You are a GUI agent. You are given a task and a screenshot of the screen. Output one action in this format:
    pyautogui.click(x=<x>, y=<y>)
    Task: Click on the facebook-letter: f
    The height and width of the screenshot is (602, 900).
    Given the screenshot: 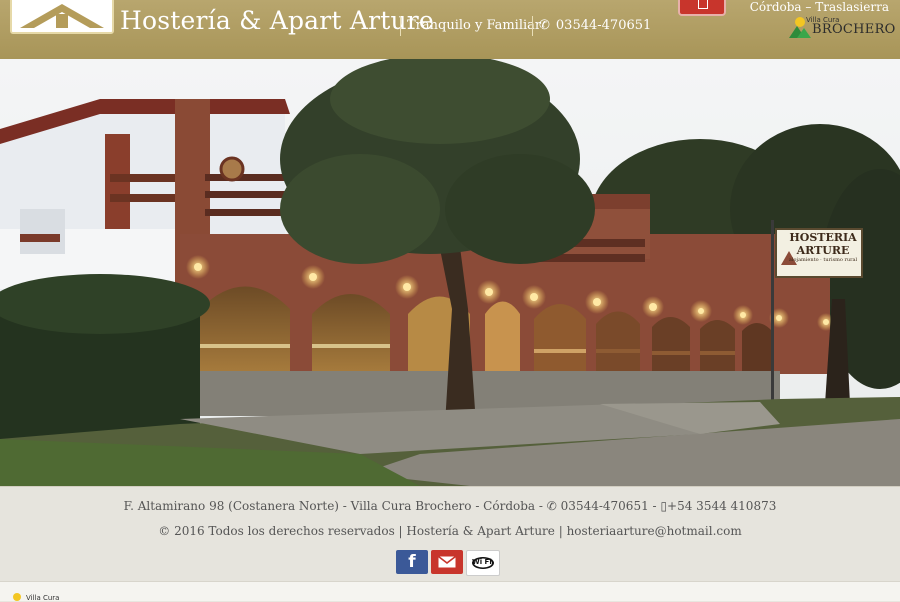 What is the action you would take?
    pyautogui.click(x=412, y=562)
    